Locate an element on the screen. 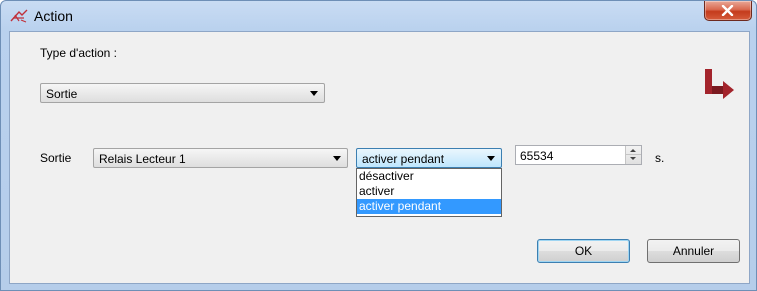 The height and width of the screenshot is (291, 757). arrow-down-icon is located at coordinates (633, 158).